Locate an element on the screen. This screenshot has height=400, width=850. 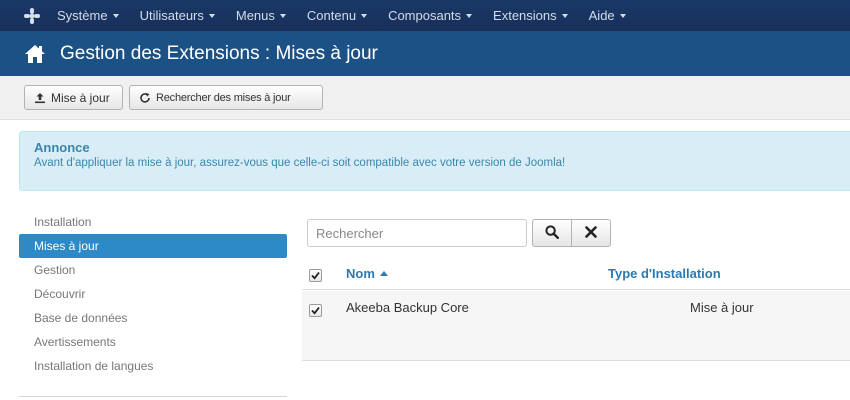
nav-menu-help: Aide is located at coordinates (607, 15).